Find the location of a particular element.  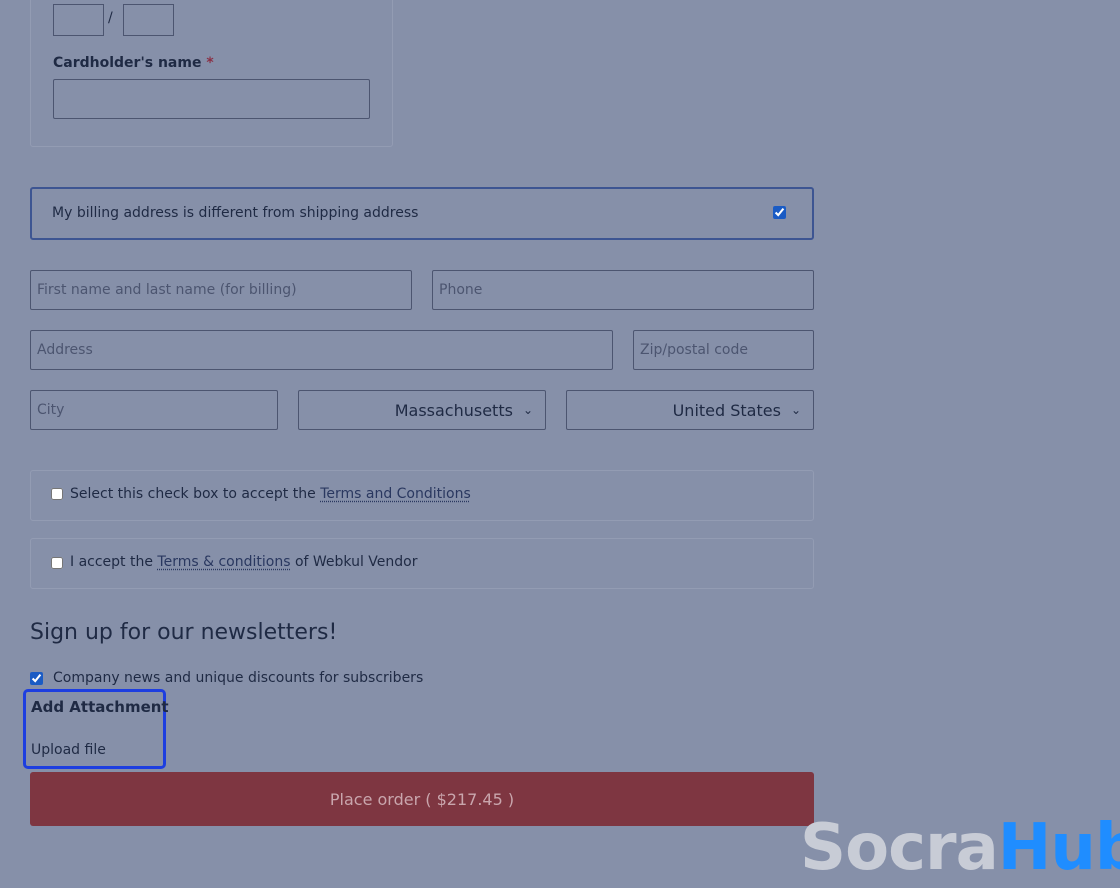

billing-phone-input is located at coordinates (623, 290).